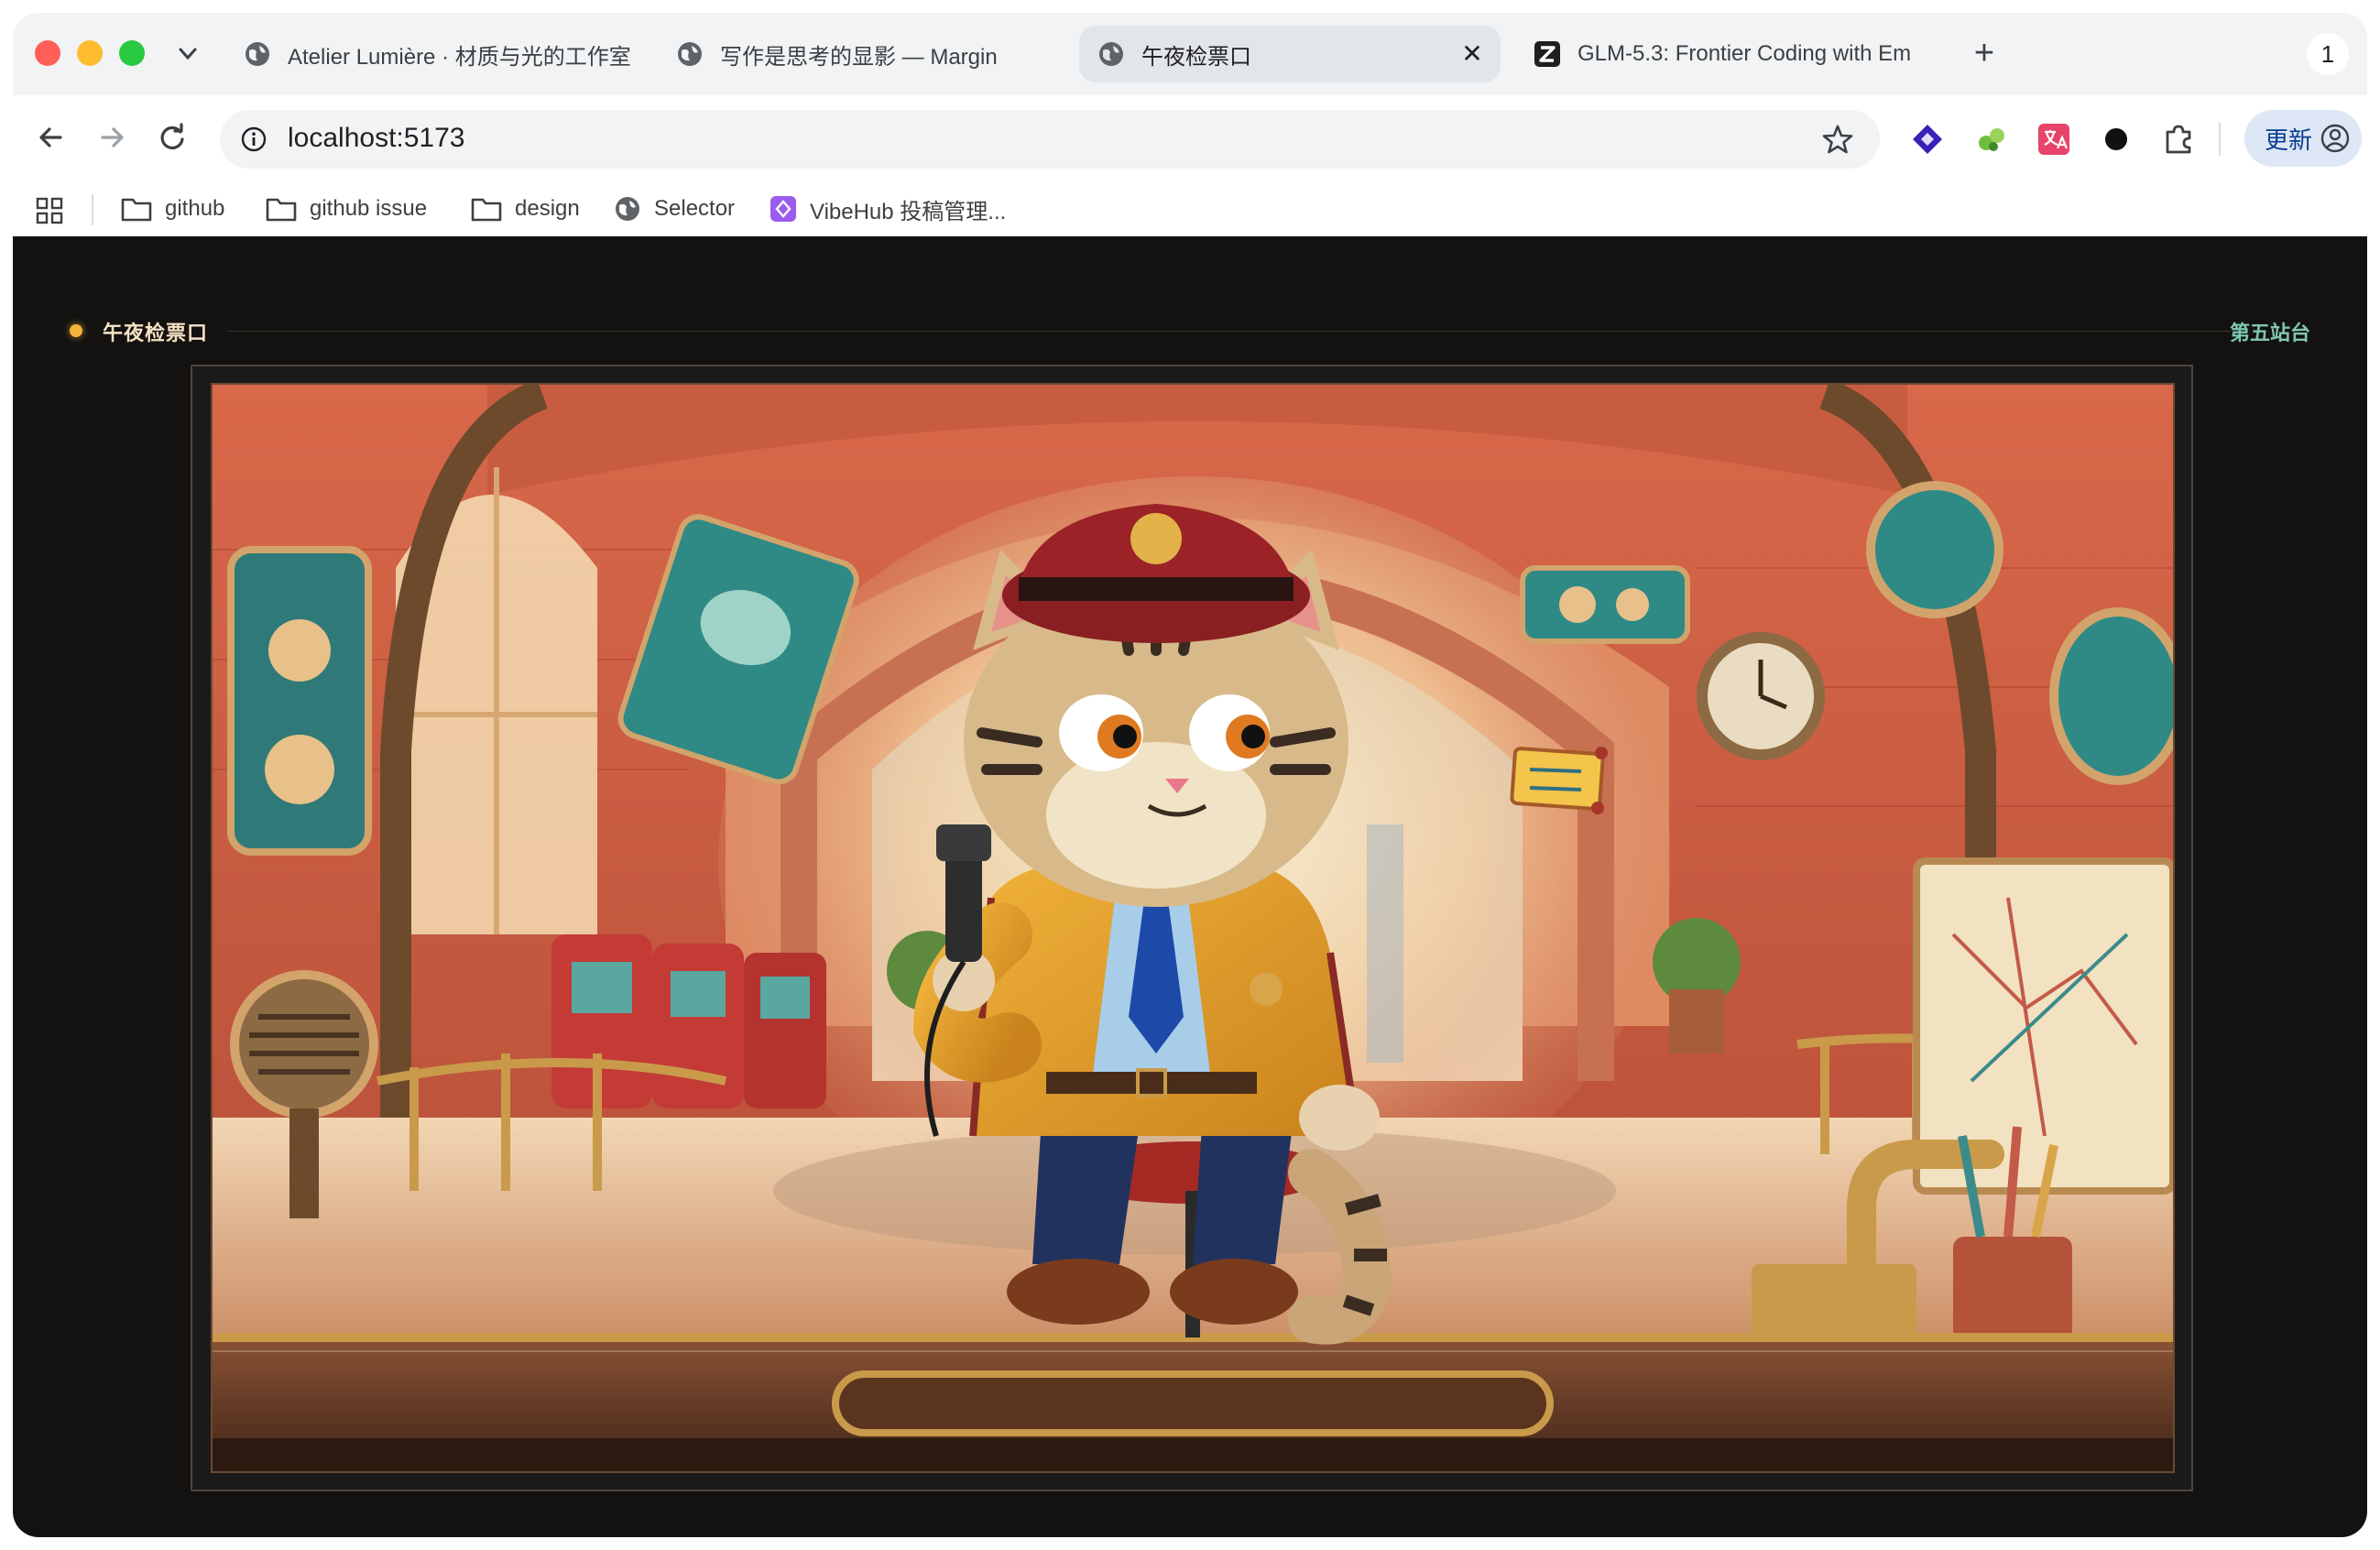 This screenshot has height=1550, width=2380. Describe the element at coordinates (1193, 1351) in the screenshot. I see `counter-edge-line` at that location.